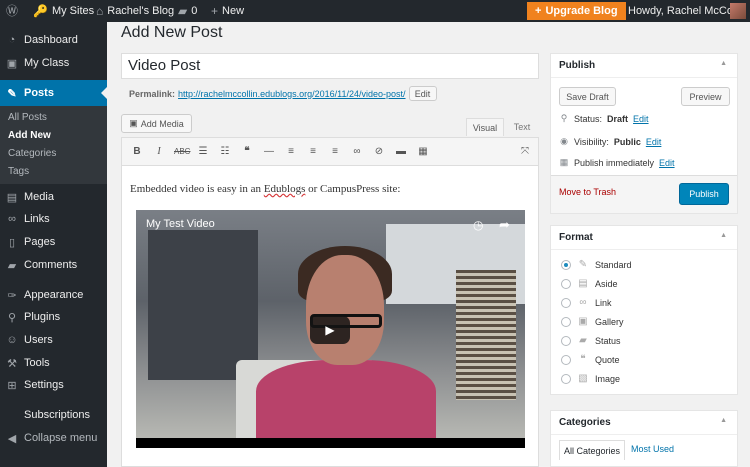  What do you see at coordinates (644, 438) in the screenshot?
I see `categories-box: Categories ▲ All Categories Most Used` at bounding box center [644, 438].